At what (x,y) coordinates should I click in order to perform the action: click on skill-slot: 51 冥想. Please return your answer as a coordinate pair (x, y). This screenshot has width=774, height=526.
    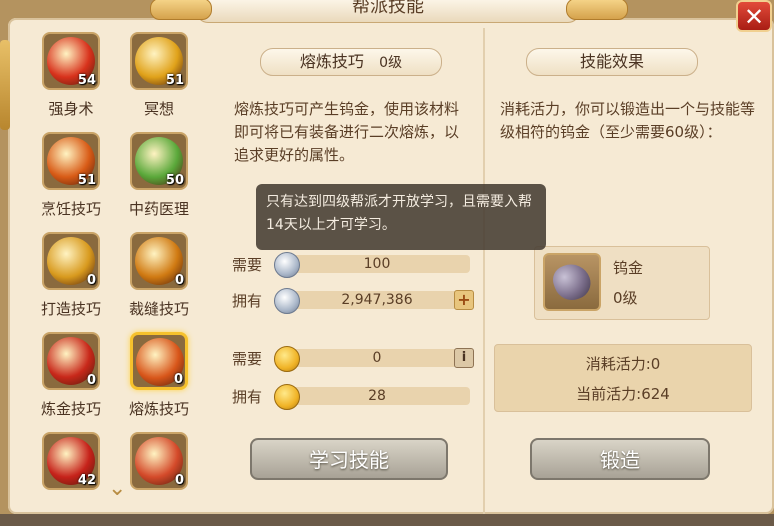
    Looking at the image, I should click on (159, 77).